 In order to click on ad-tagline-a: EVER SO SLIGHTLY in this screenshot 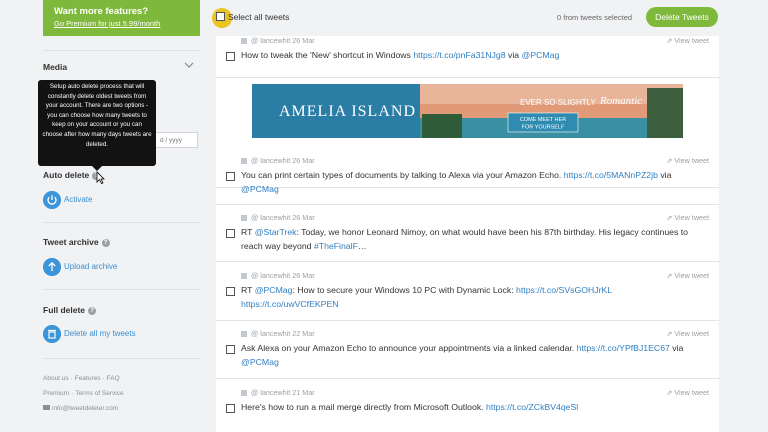, I will do `click(558, 102)`.